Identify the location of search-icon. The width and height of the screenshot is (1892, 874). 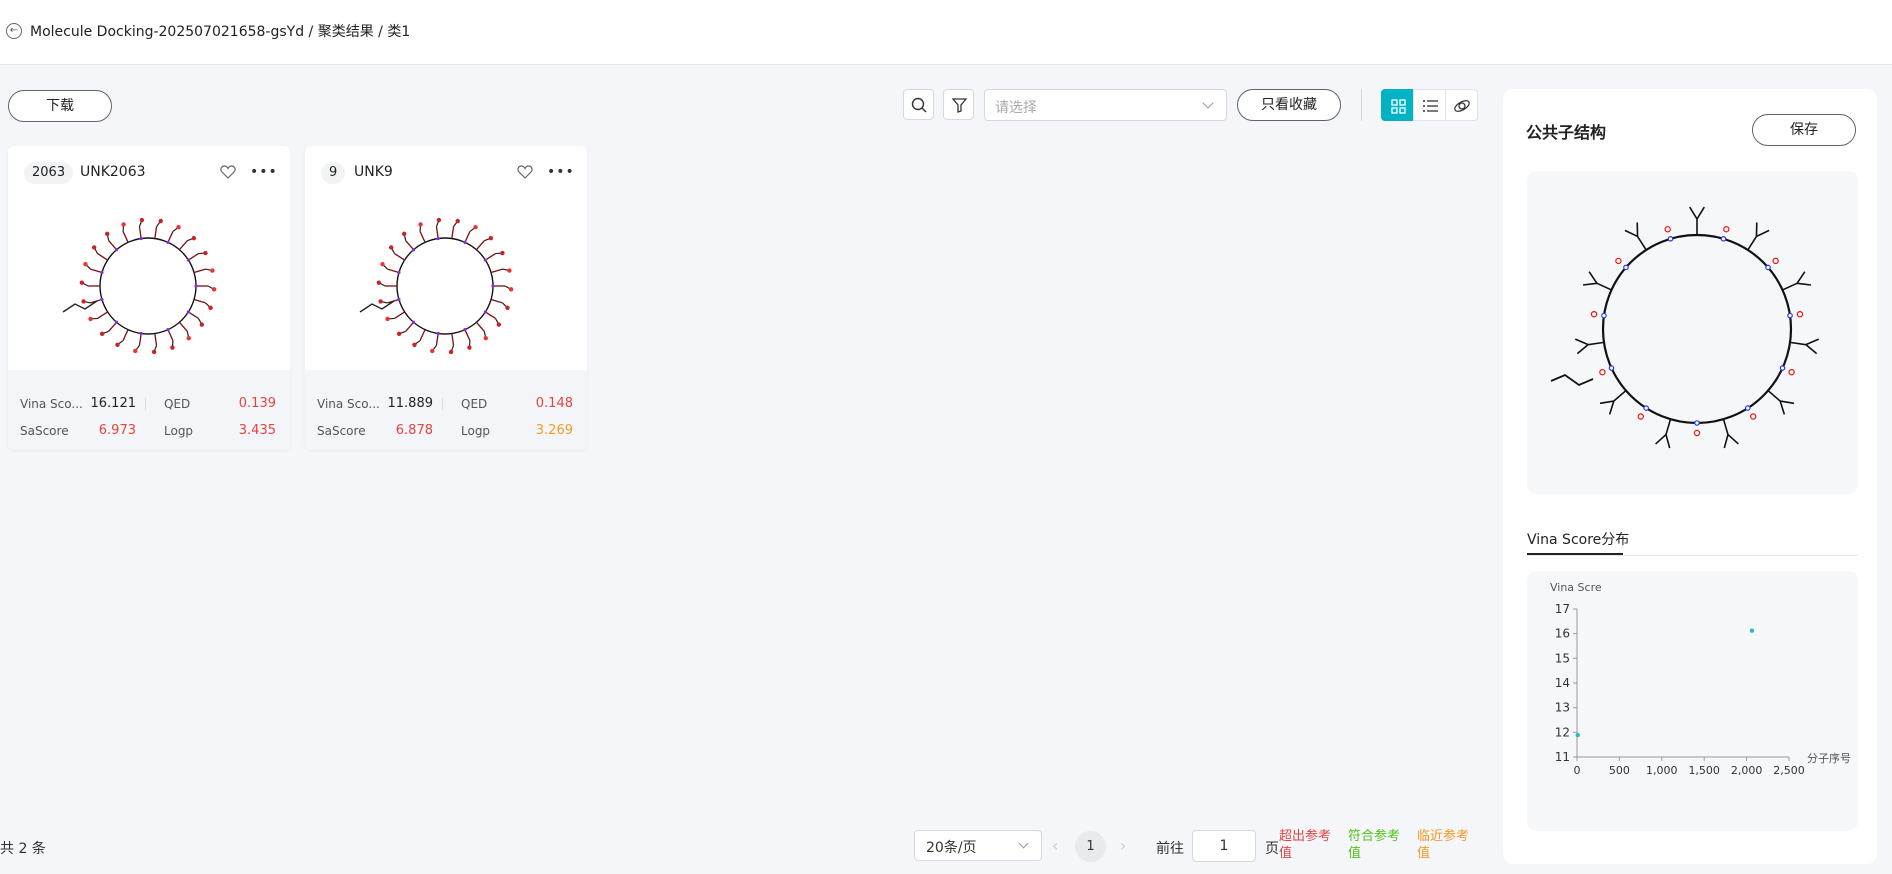
(919, 105).